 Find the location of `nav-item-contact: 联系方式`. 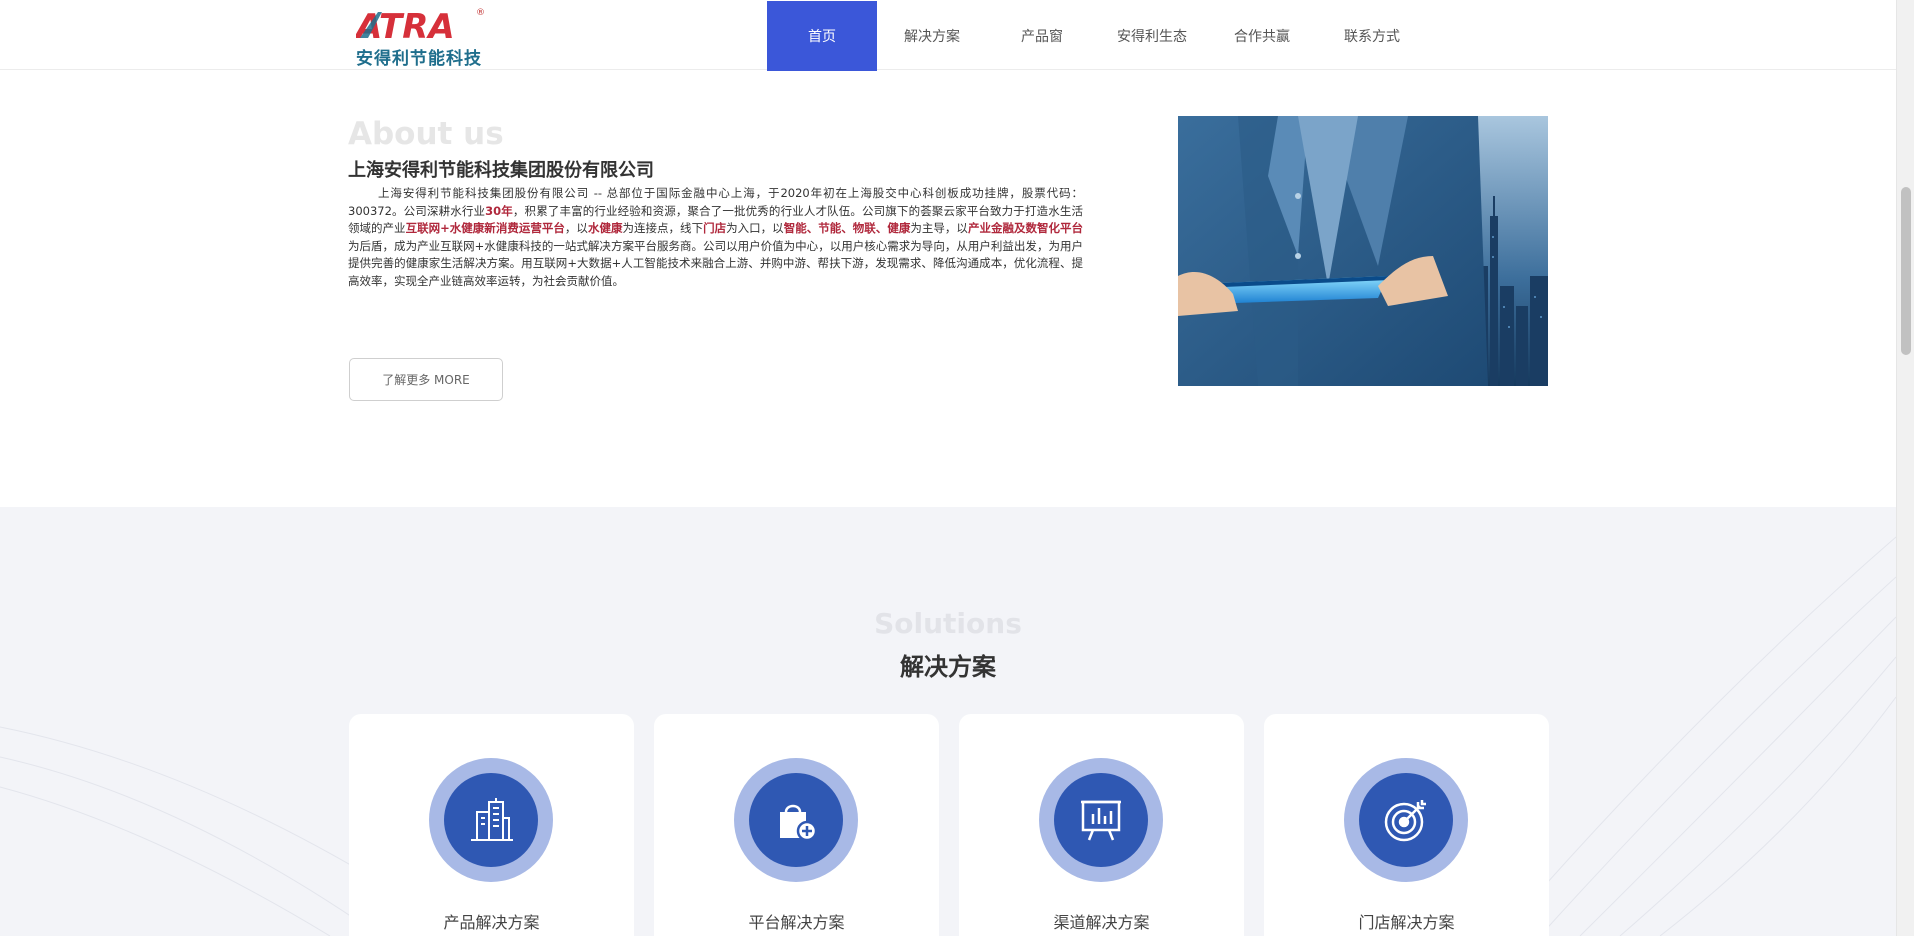

nav-item-contact: 联系方式 is located at coordinates (1372, 36).